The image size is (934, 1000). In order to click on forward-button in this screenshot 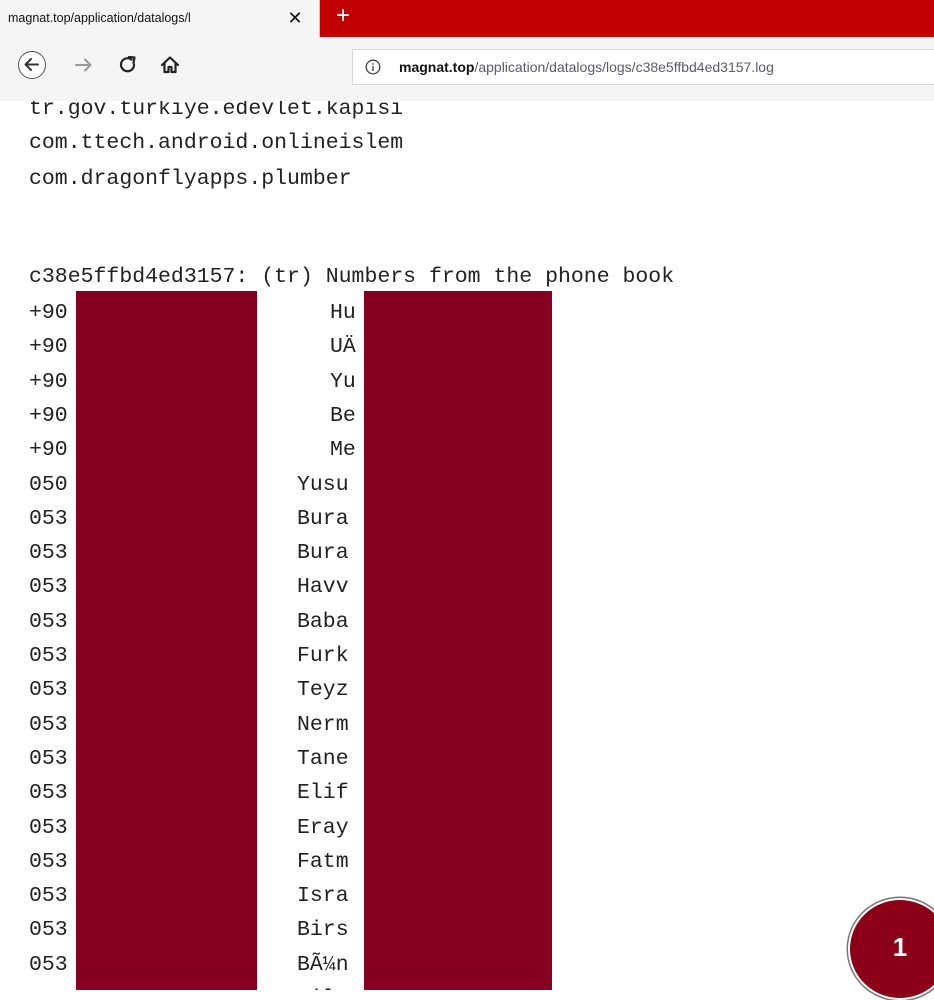, I will do `click(84, 65)`.